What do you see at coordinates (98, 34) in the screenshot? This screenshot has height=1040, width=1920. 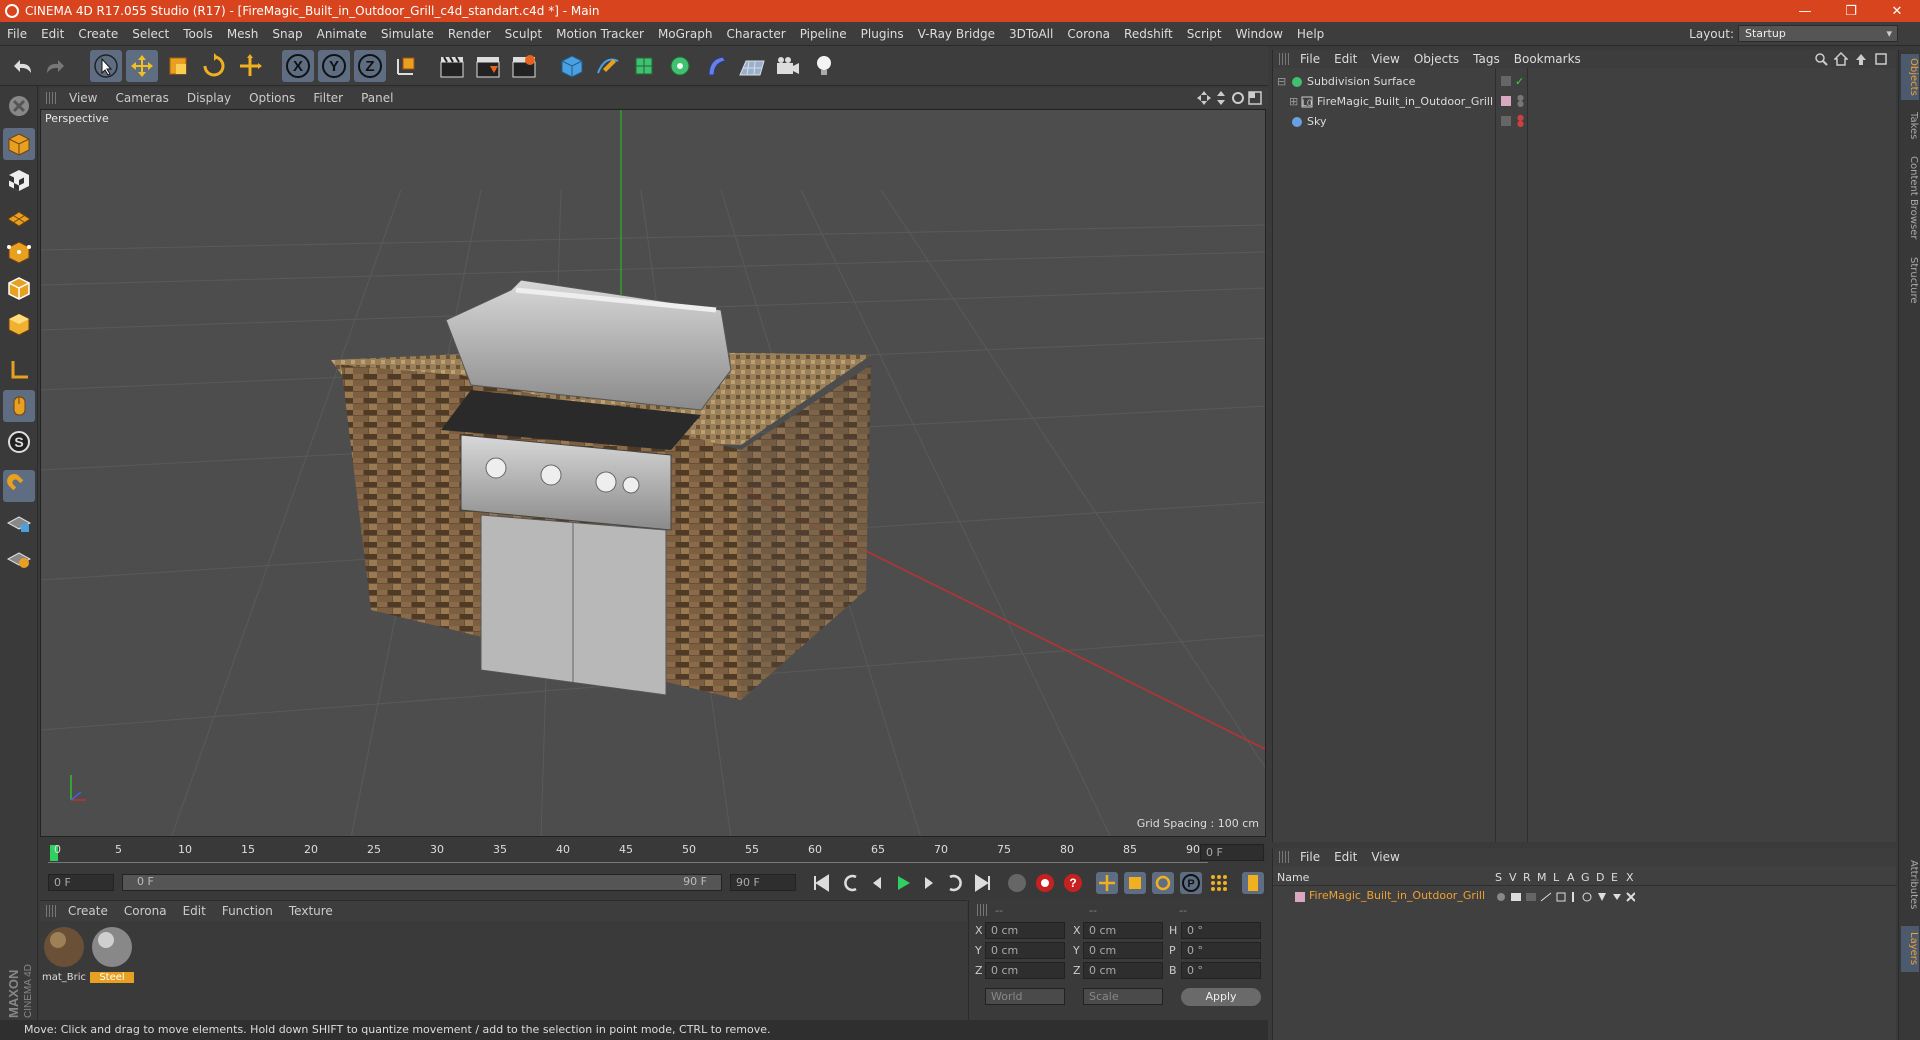 I see `menu-create: Create` at bounding box center [98, 34].